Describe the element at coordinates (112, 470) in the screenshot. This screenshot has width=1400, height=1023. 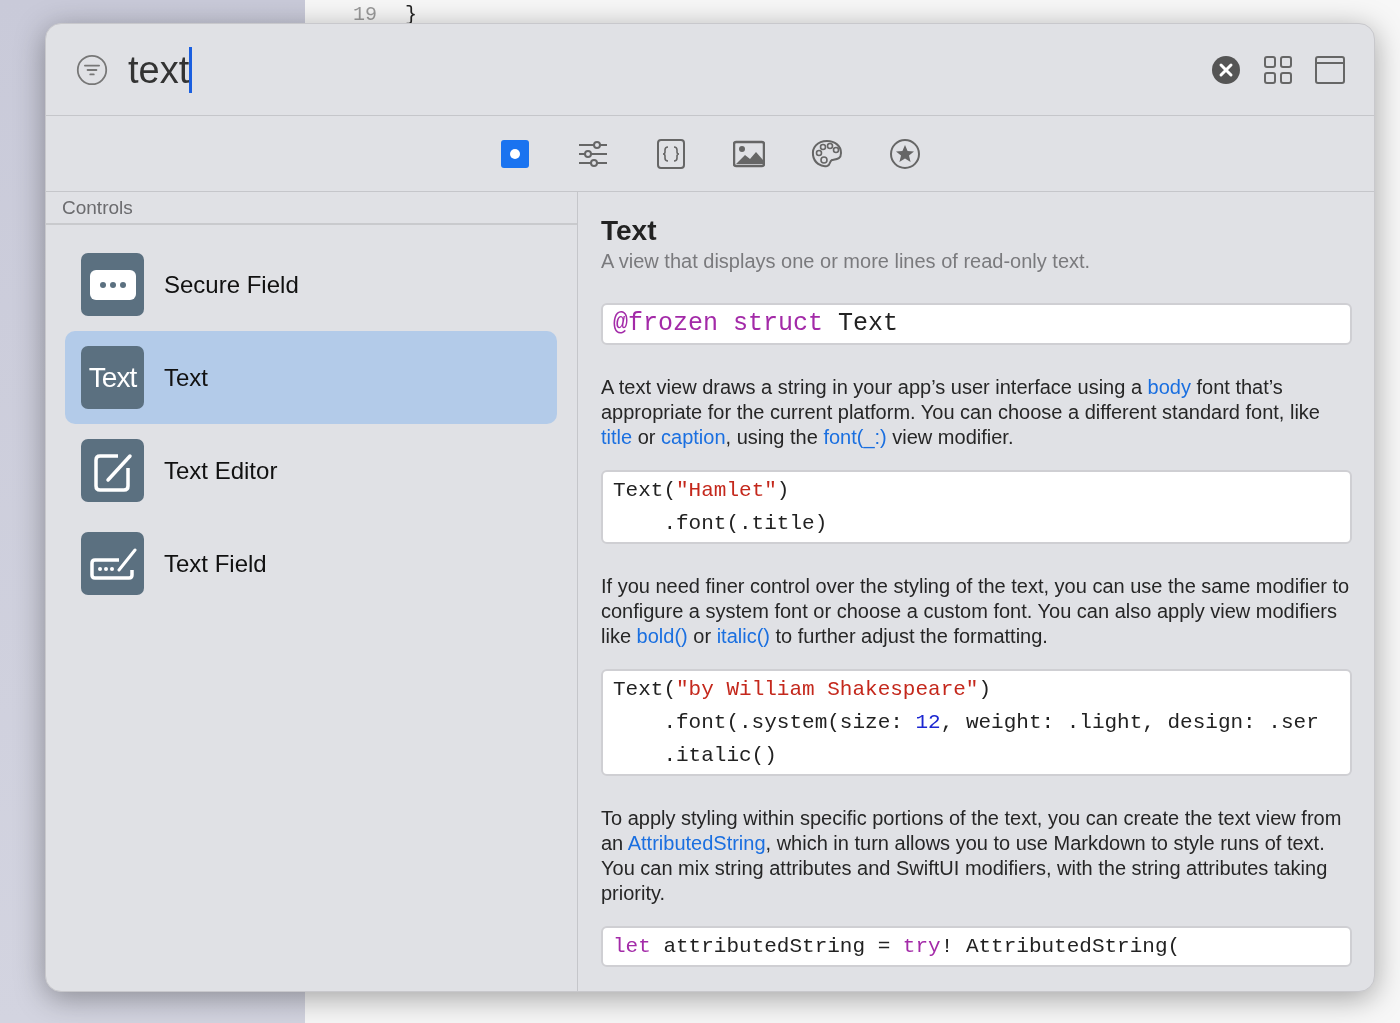
I see `edit-icon` at that location.